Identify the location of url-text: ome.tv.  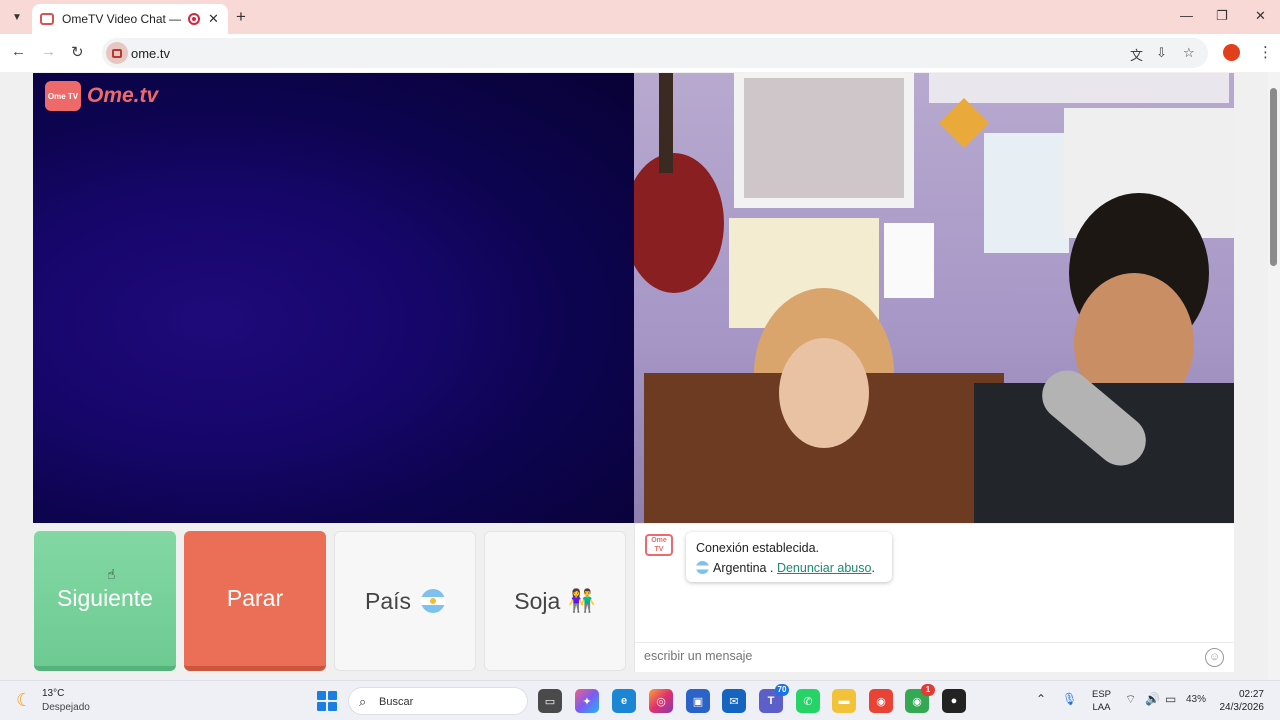
(150, 53).